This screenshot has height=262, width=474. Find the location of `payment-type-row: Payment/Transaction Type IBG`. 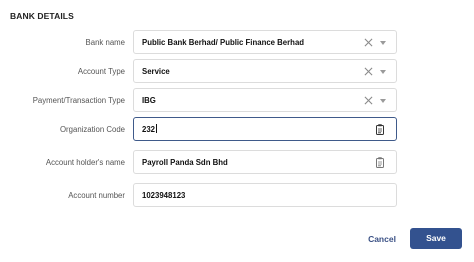

payment-type-row: Payment/Transaction Type IBG is located at coordinates (237, 101).